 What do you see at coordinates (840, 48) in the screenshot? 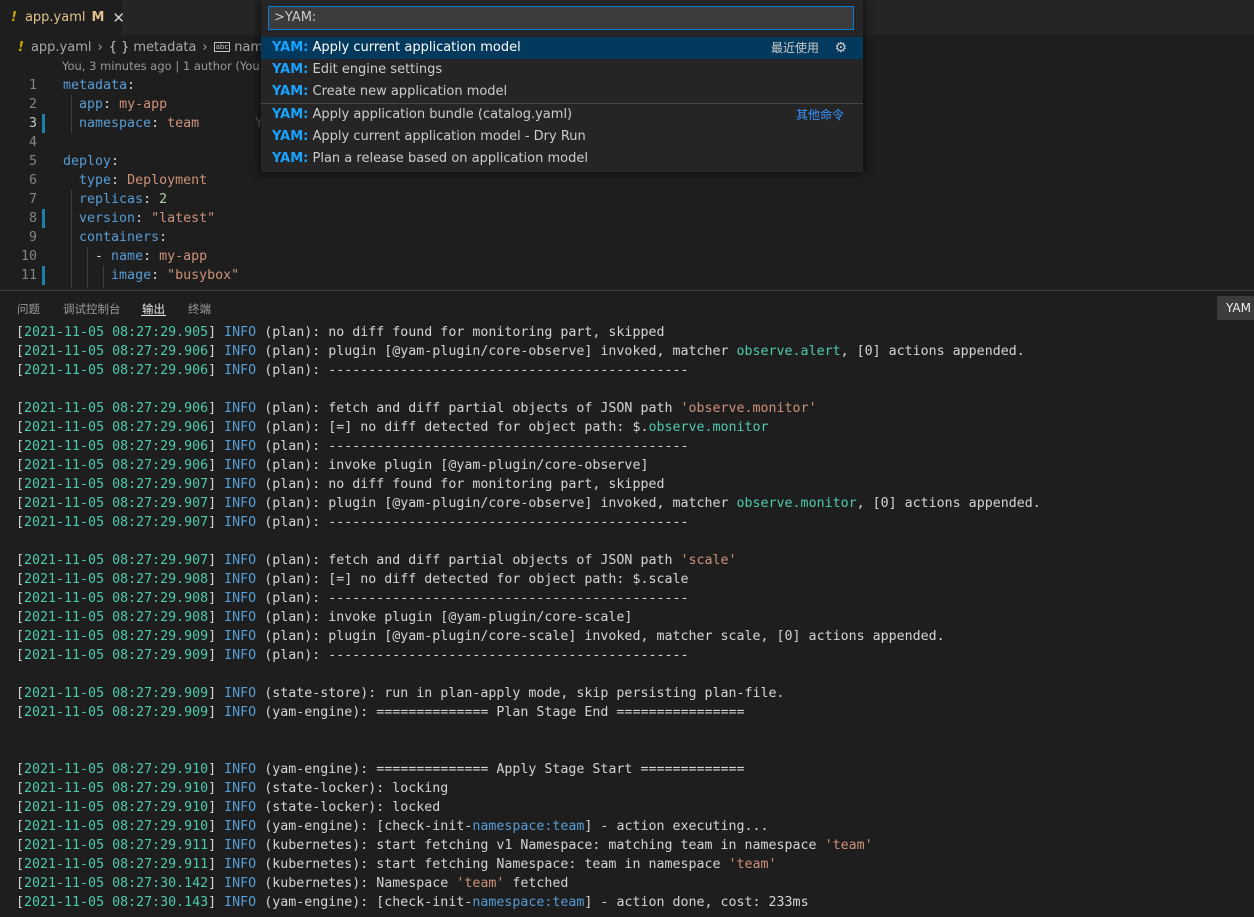
I see `gear-icon: ⚙` at bounding box center [840, 48].